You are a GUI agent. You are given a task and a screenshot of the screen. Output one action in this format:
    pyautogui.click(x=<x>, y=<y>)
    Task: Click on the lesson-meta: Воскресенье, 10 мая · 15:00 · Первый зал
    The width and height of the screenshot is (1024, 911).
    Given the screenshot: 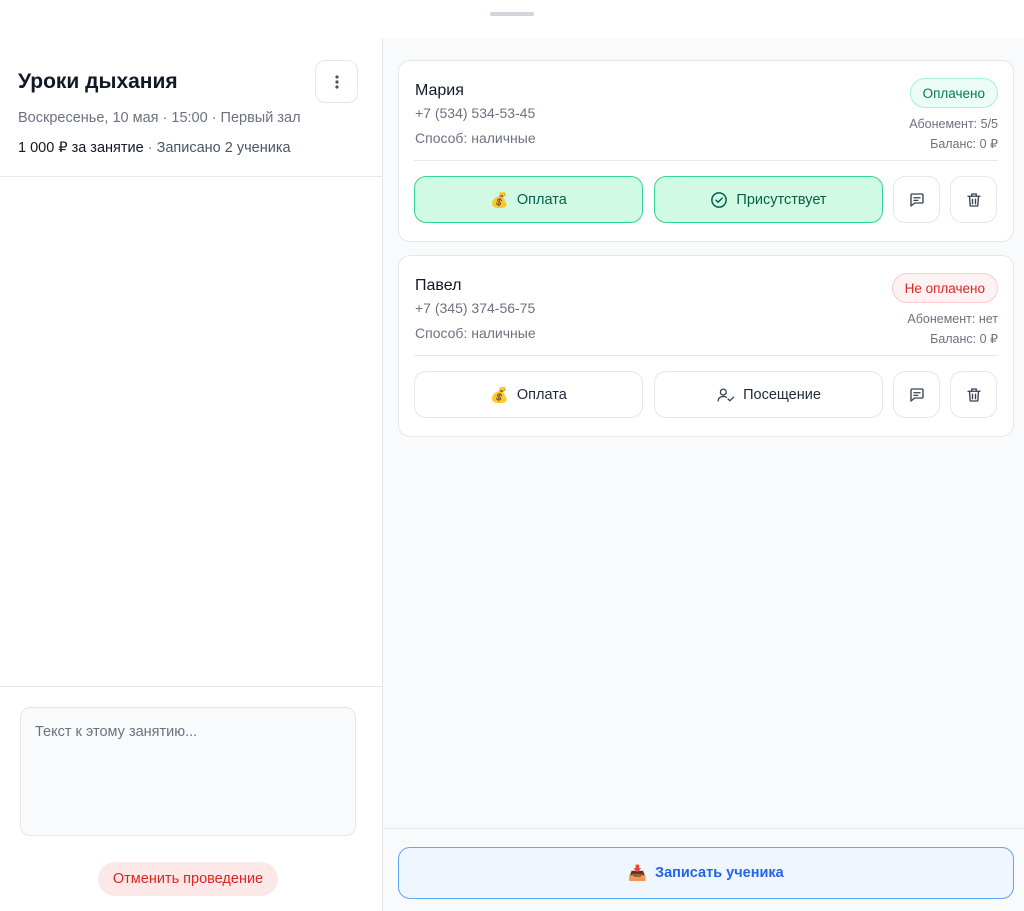 What is the action you would take?
    pyautogui.click(x=159, y=118)
    